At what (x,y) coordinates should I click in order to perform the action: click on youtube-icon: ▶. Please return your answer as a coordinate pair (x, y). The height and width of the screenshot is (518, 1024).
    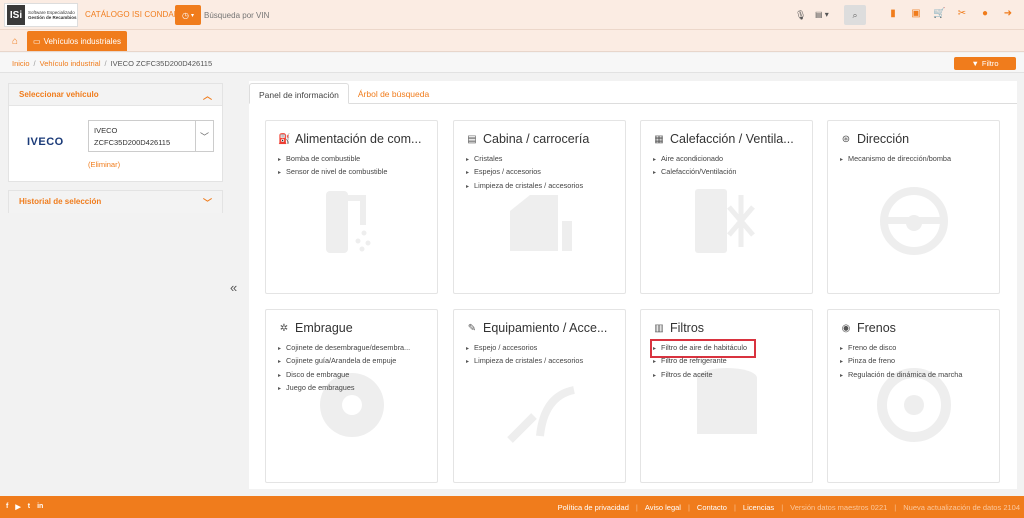
    Looking at the image, I should click on (17, 507).